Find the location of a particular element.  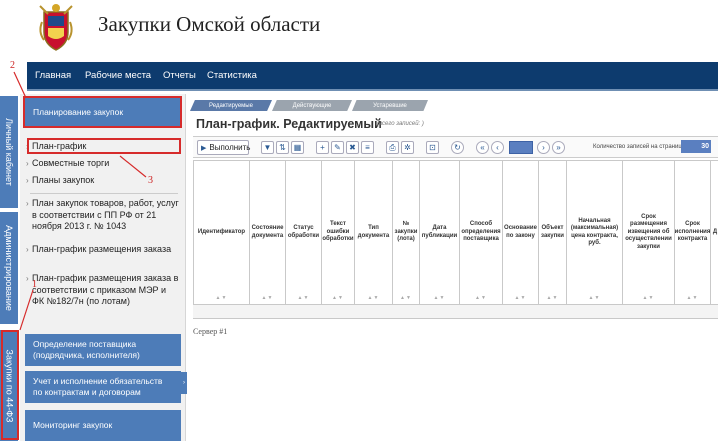

header: Закупки Омской области is located at coordinates (359, 31).